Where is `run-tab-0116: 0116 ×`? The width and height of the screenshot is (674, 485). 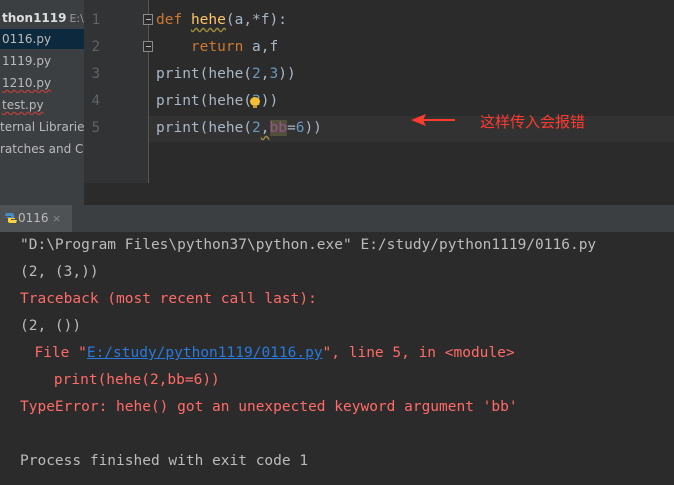 run-tab-0116: 0116 × is located at coordinates (36, 218).